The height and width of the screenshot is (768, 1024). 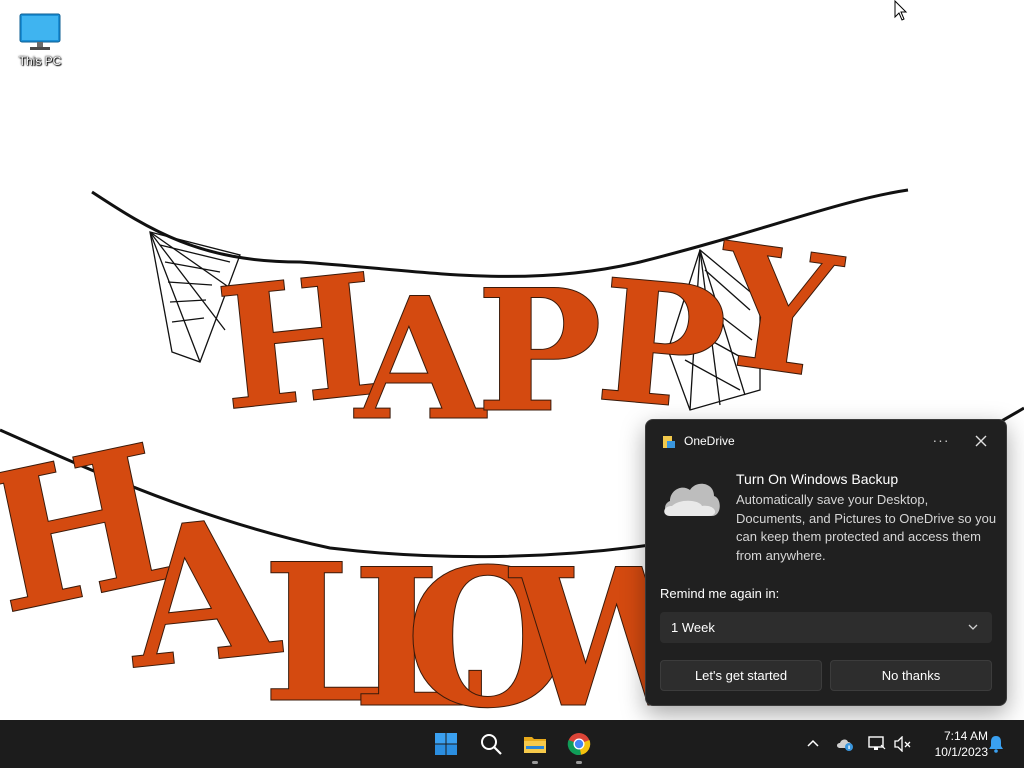 I want to click on desktop-icon-label: This PC, so click(x=40, y=61).